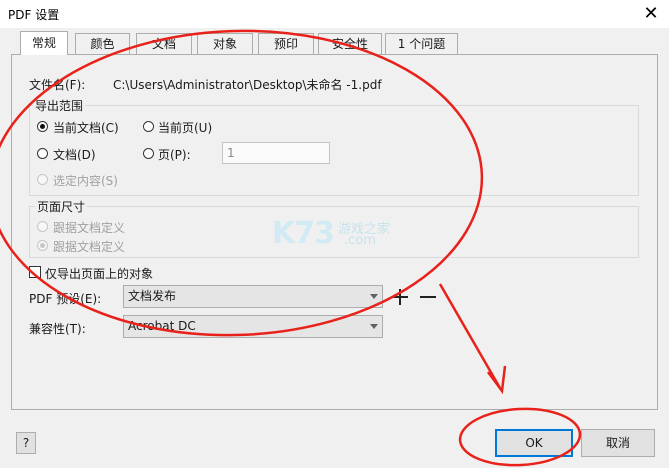 This screenshot has width=669, height=468. Describe the element at coordinates (470, 336) in the screenshot. I see `annotation-arrow-line` at that location.